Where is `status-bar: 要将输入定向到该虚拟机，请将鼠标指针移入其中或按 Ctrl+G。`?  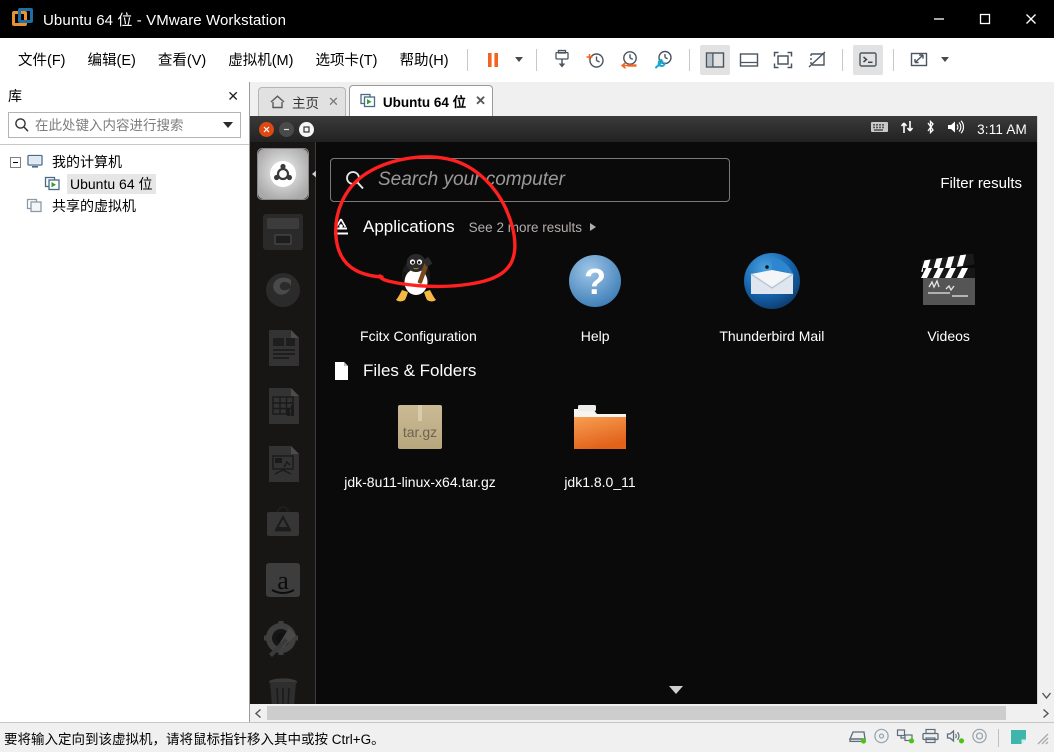 status-bar: 要将输入定向到该虚拟机，请将鼠标指针移入其中或按 Ctrl+G。 is located at coordinates (527, 737).